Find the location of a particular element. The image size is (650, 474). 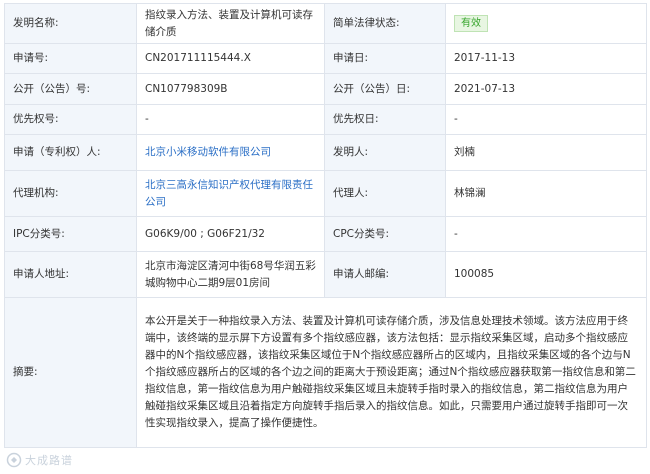

row-priority: 优先权号: - 优先权日: - is located at coordinates (325, 119).